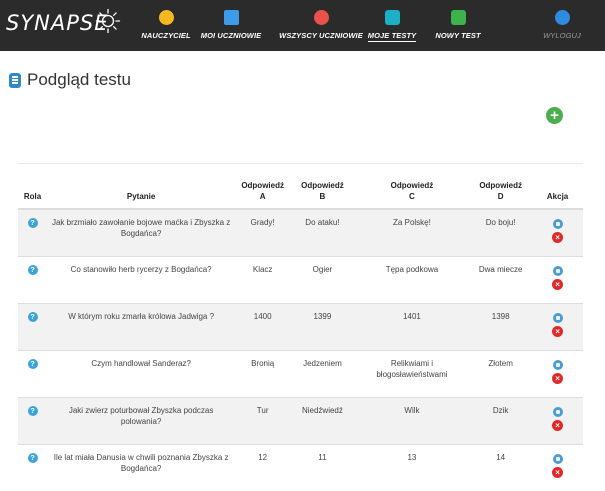 The image size is (605, 491). I want to click on cell-odpowiedz-c: 1401, so click(412, 327).